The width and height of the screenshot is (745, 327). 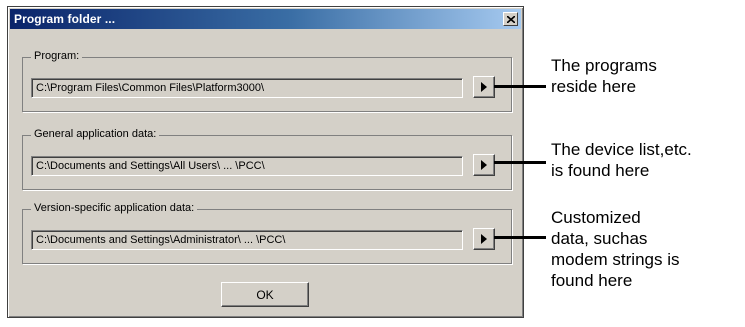 I want to click on close-icon, so click(x=510, y=19).